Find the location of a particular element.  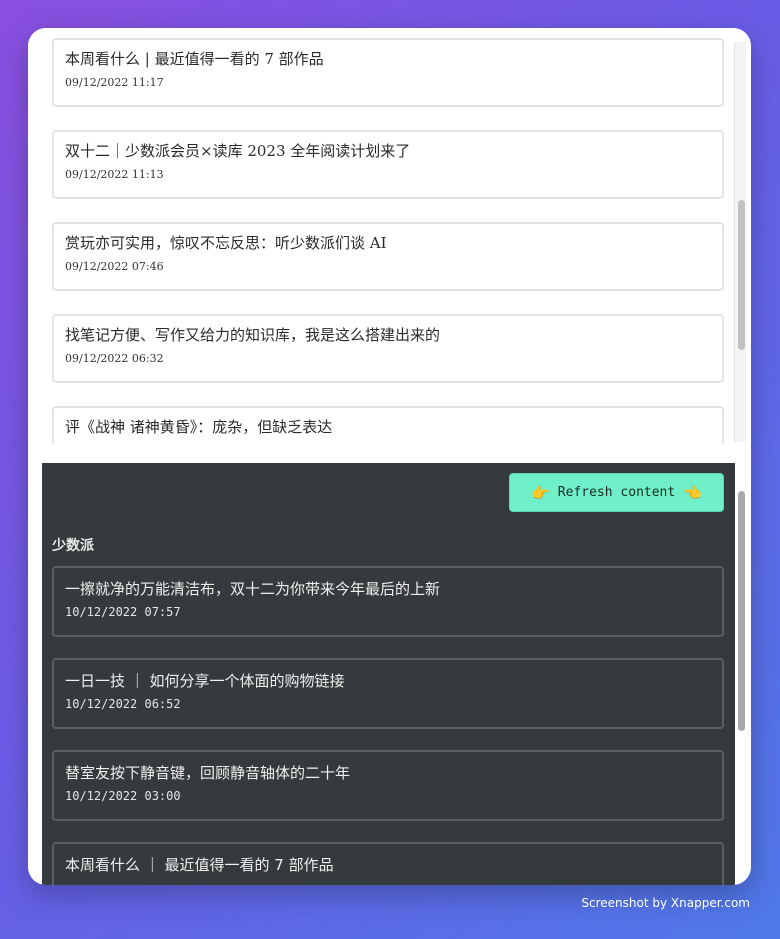

article-time: 09/12/2022 11:13 is located at coordinates (114, 174).